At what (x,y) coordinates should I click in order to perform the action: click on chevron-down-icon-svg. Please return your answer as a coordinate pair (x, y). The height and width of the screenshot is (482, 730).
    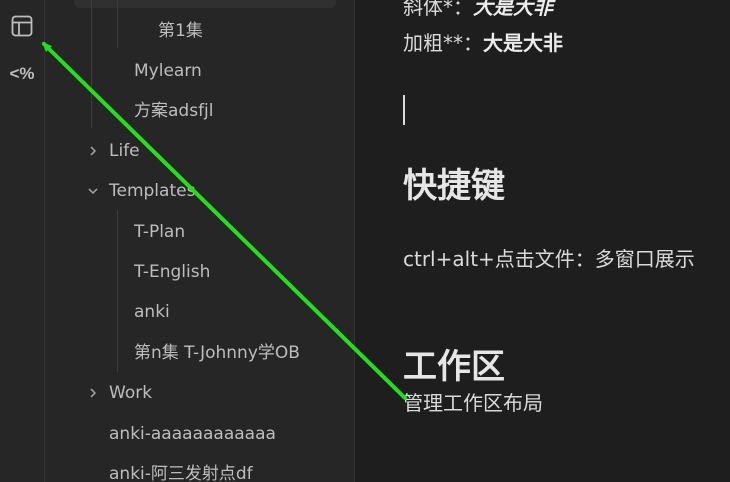
    Looking at the image, I should click on (93, 191).